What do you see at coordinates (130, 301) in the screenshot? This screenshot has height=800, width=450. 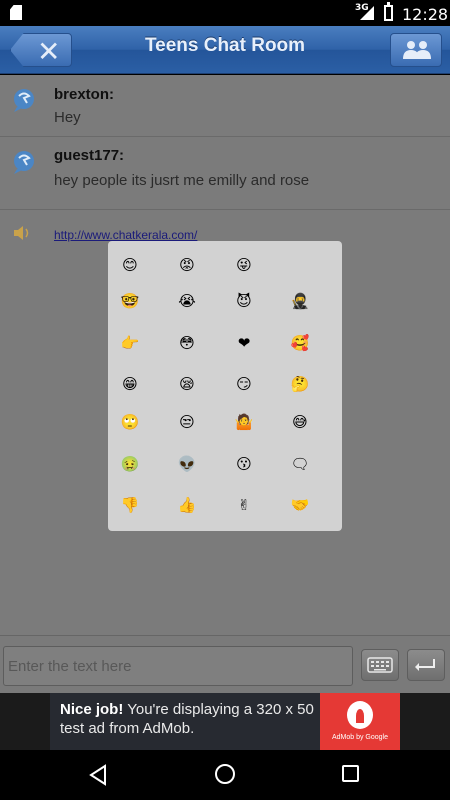 I see `nerd-emoji: 🤓` at bounding box center [130, 301].